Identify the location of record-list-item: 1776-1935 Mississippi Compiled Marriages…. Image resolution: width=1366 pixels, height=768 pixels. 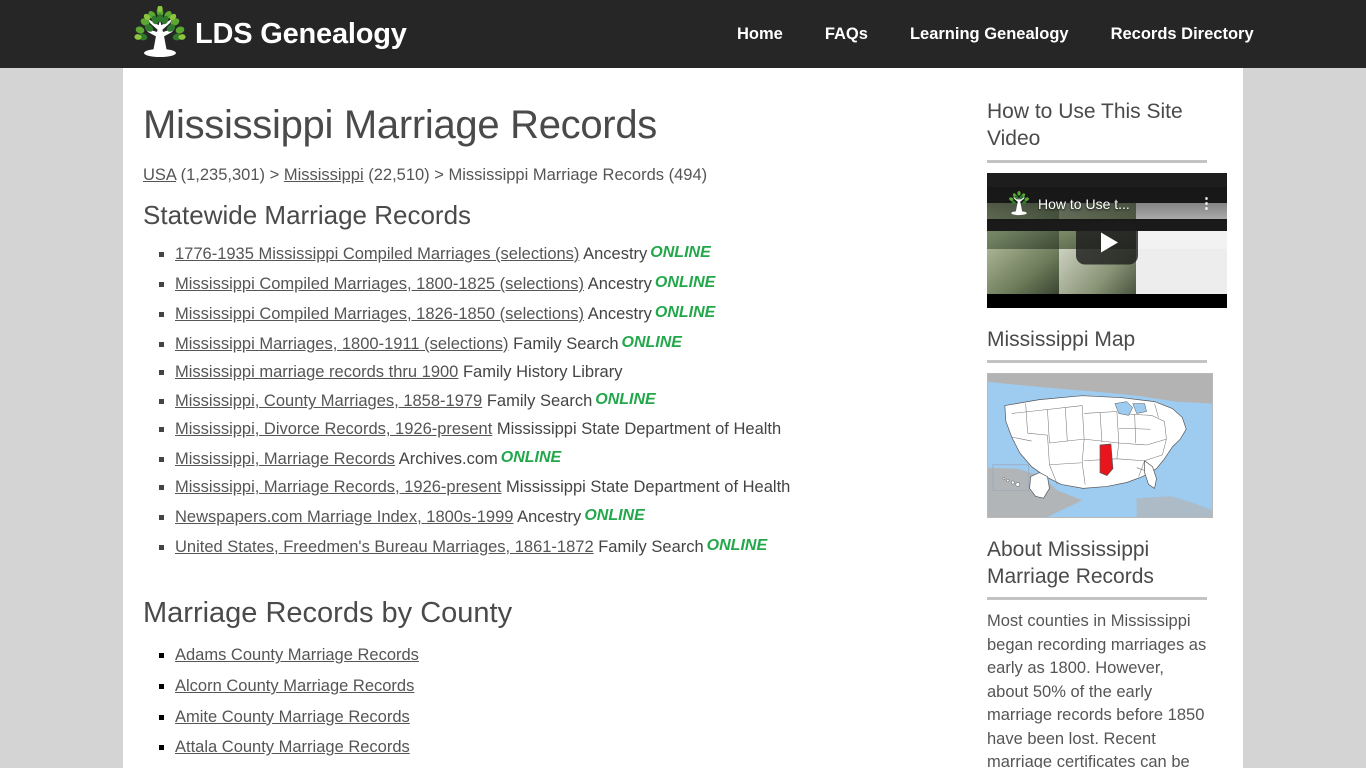
(569, 254).